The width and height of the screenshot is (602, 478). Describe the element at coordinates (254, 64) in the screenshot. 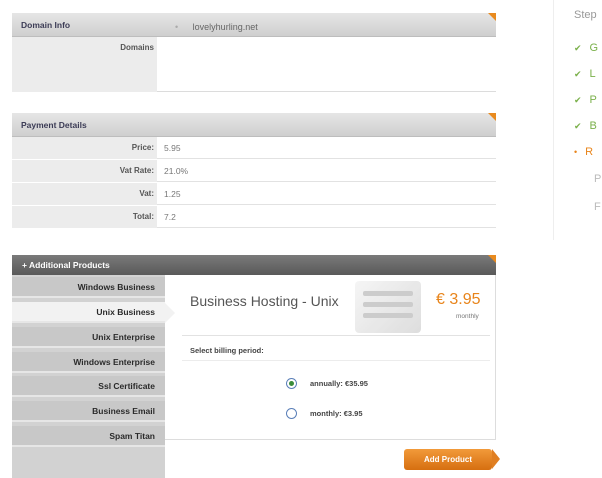

I see `domain-info-box: Domains` at that location.